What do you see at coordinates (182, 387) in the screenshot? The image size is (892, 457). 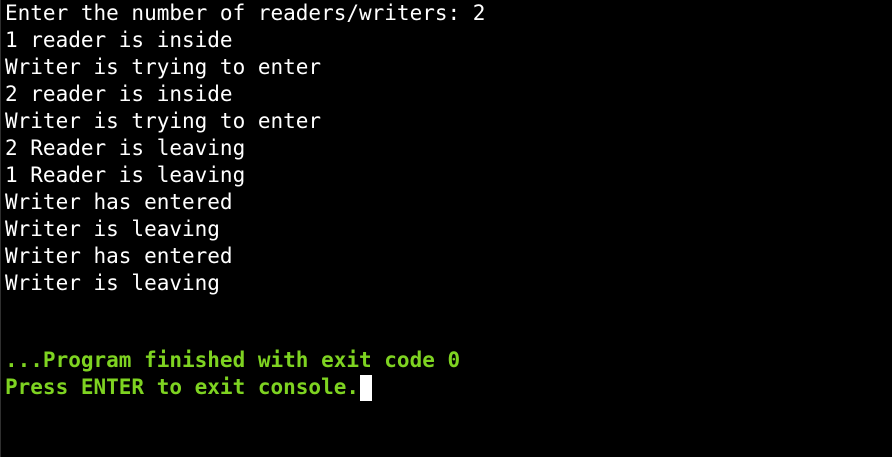 I see `exit-prompt-text: Press ENTER to exit console.` at bounding box center [182, 387].